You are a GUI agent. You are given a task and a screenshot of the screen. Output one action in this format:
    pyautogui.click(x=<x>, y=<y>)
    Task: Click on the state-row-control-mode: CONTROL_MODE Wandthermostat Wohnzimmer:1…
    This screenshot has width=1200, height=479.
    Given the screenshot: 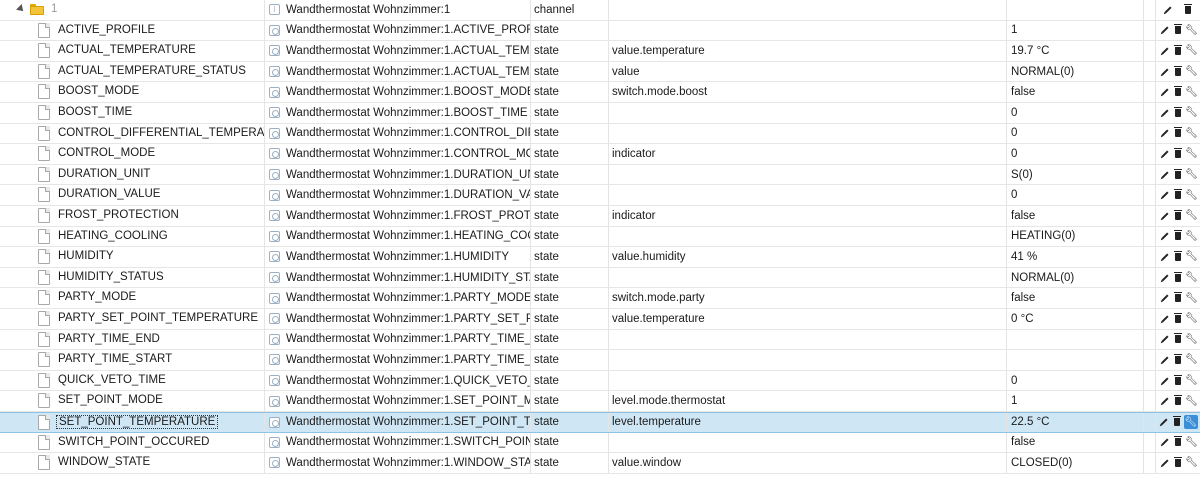 What is the action you would take?
    pyautogui.click(x=600, y=154)
    